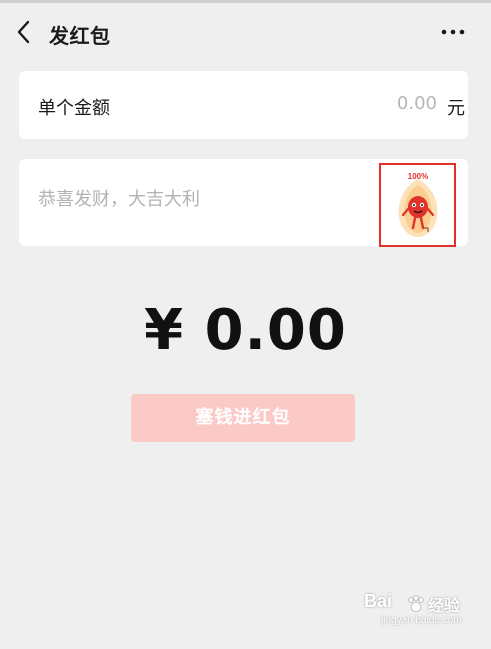 Image resolution: width=491 pixels, height=649 pixels. What do you see at coordinates (418, 176) in the screenshot?
I see `sticker-badge: 100%` at bounding box center [418, 176].